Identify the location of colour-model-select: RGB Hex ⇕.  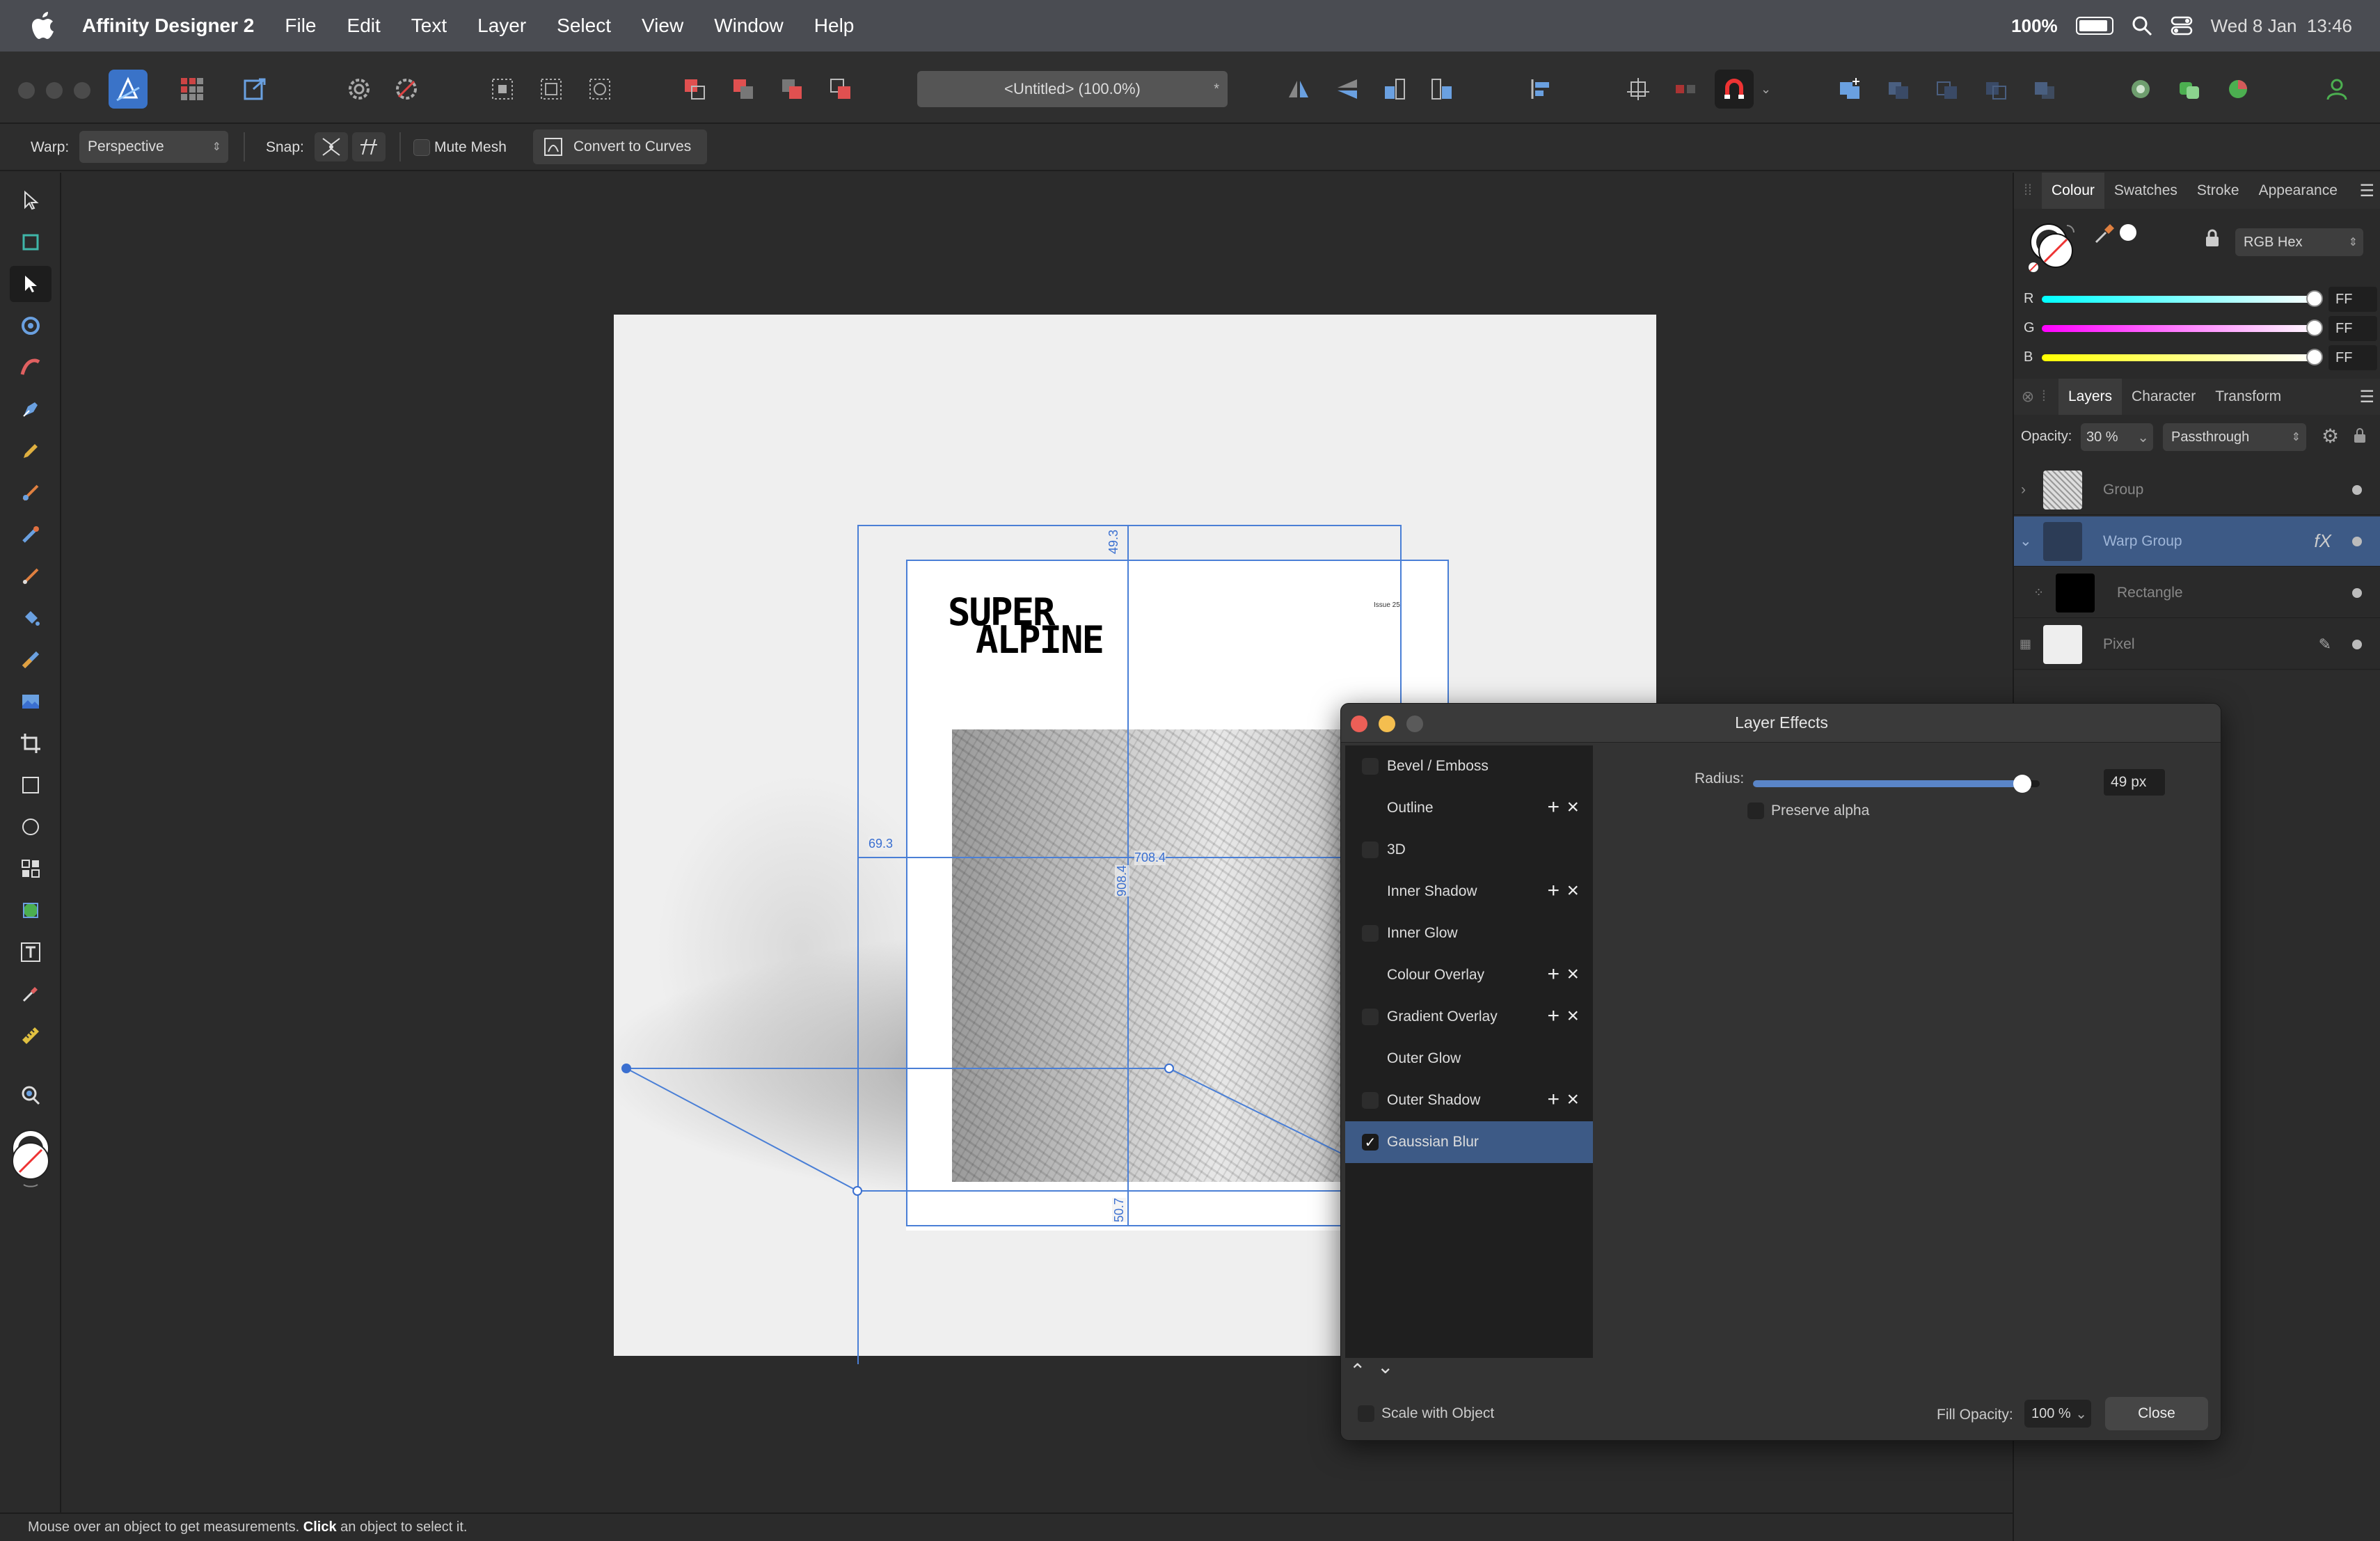
(2299, 242).